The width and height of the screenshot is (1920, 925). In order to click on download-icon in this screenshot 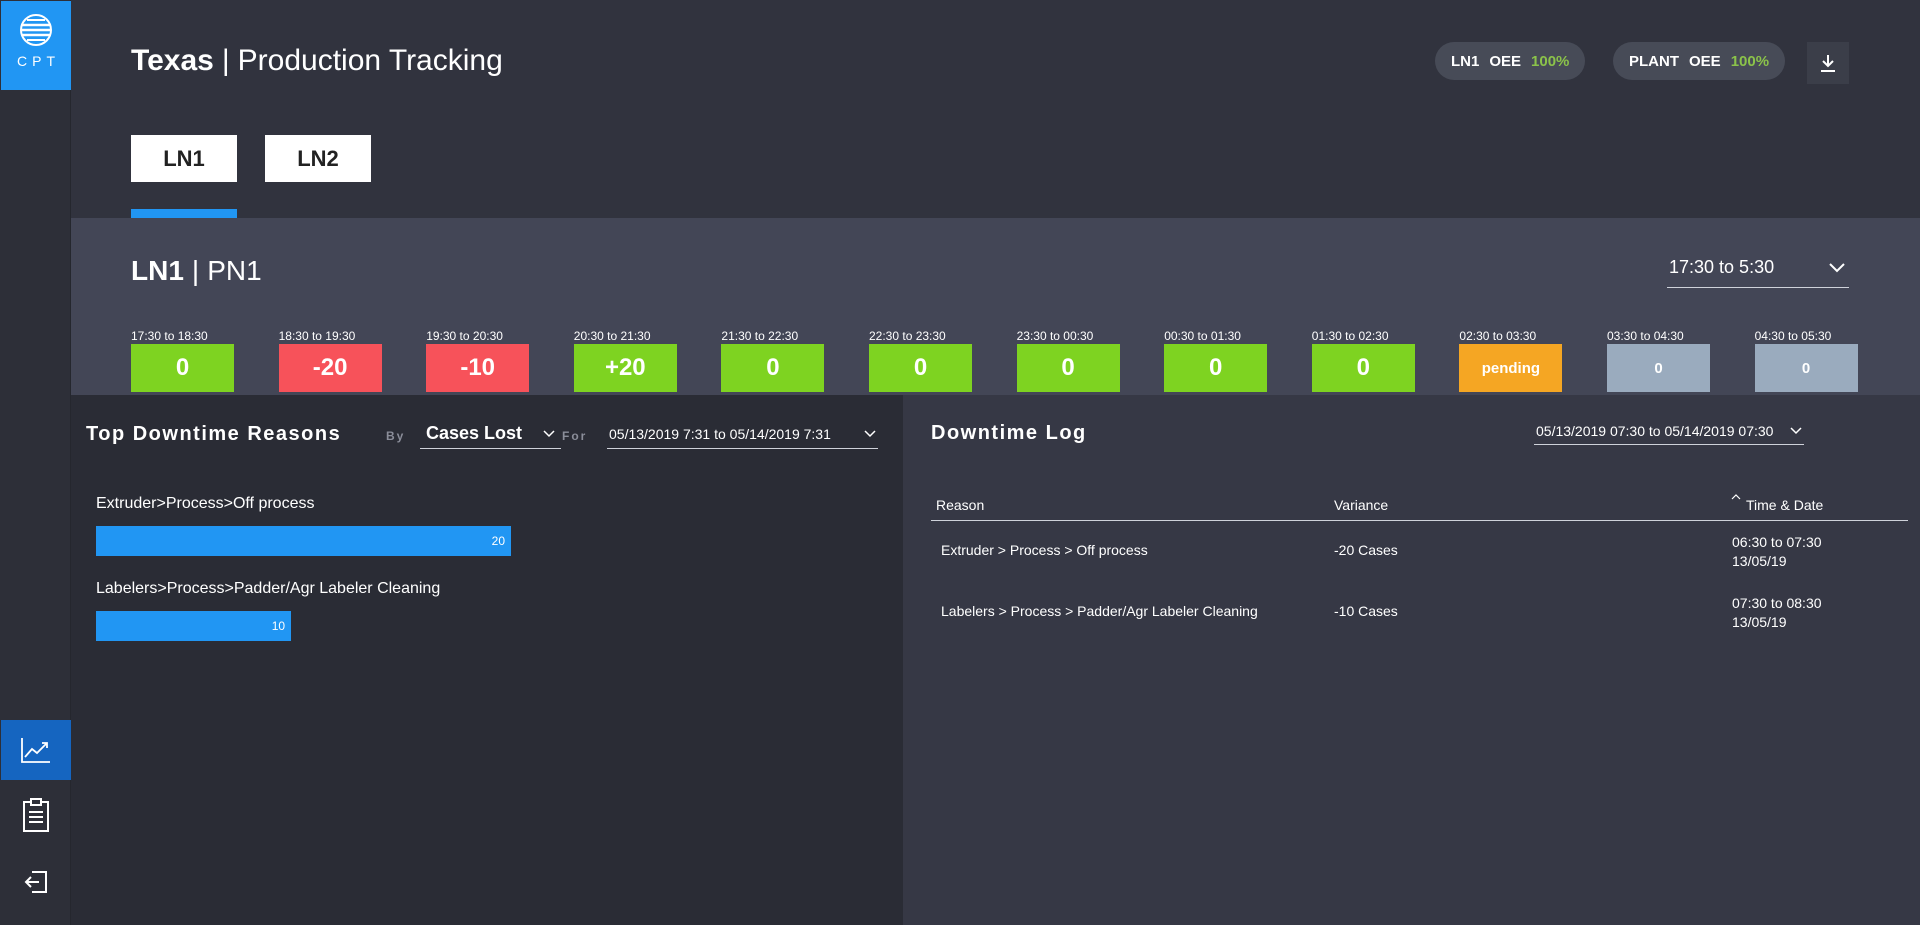, I will do `click(1828, 63)`.